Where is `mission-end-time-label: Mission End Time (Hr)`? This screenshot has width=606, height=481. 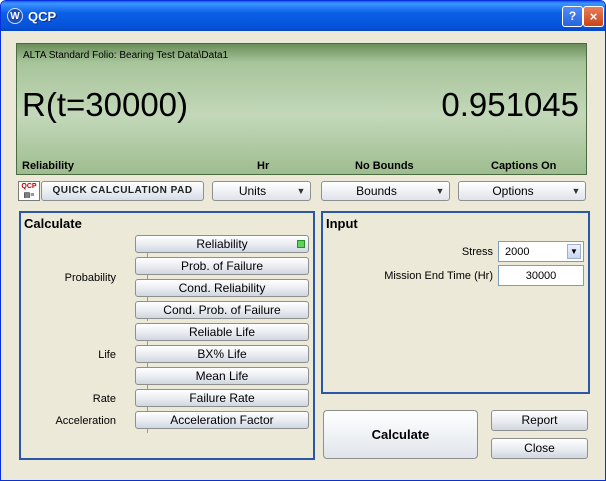 mission-end-time-label: Mission End Time (Hr) is located at coordinates (438, 276).